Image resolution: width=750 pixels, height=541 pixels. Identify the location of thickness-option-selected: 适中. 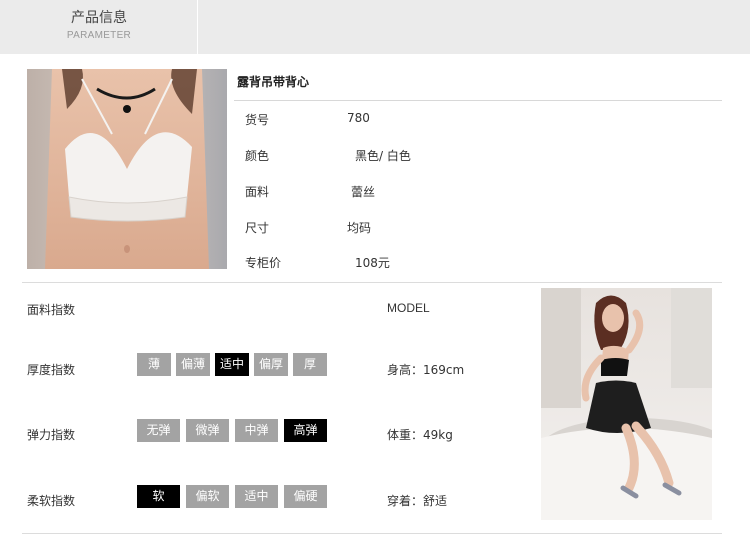
(232, 364).